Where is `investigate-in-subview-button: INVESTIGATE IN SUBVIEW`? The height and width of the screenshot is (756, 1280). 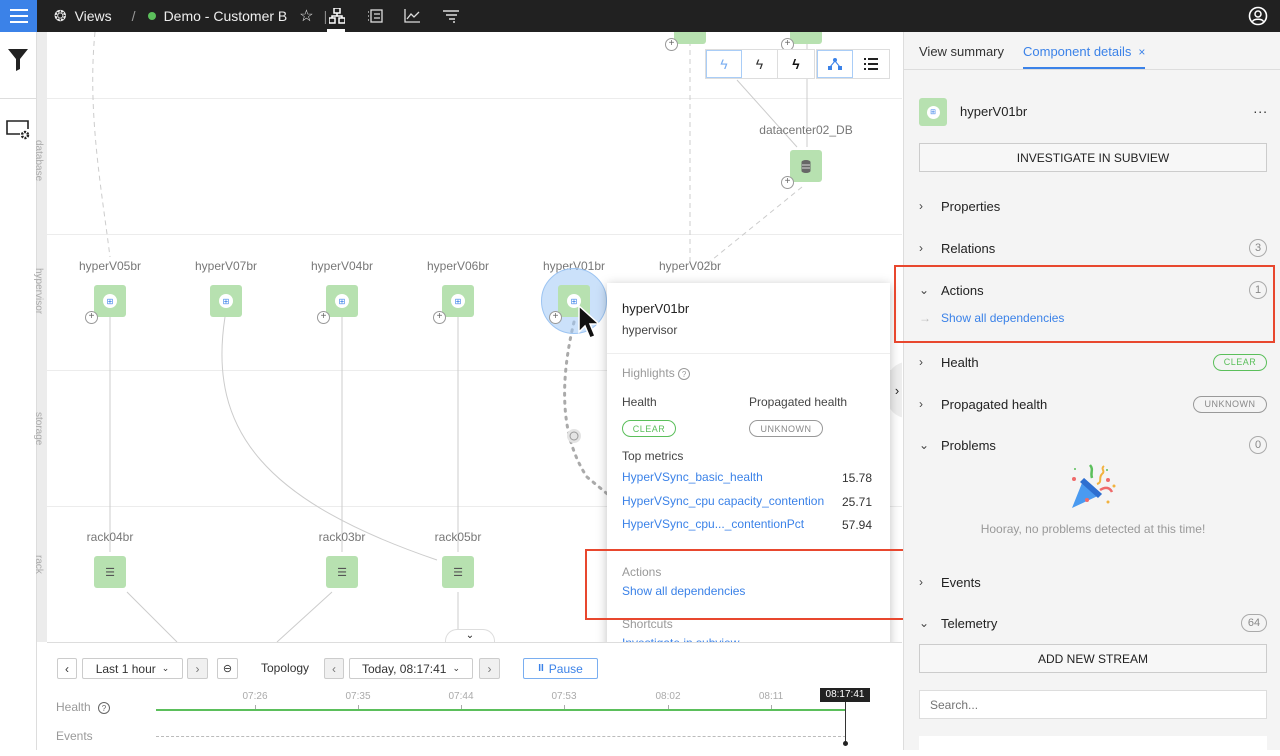
investigate-in-subview-button: INVESTIGATE IN SUBVIEW is located at coordinates (1093, 157).